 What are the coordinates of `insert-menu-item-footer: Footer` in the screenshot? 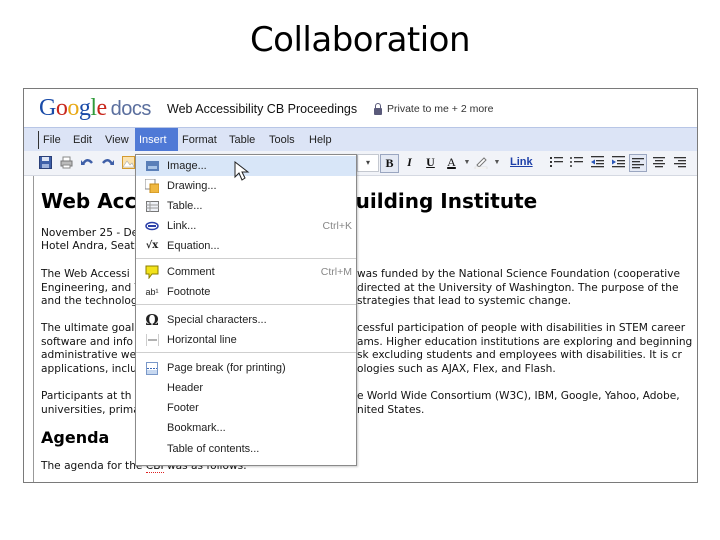 It's located at (246, 408).